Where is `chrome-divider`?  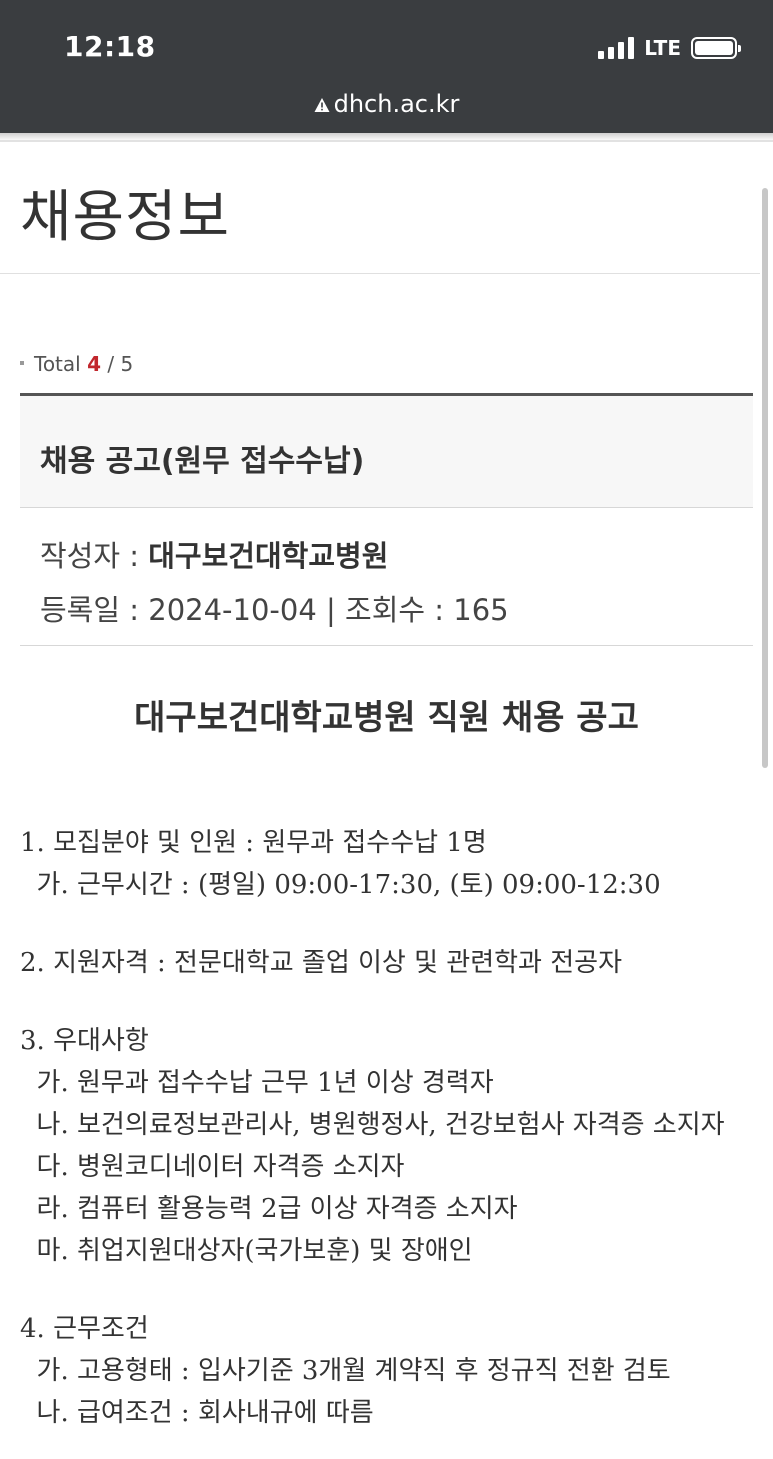 chrome-divider is located at coordinates (386, 141).